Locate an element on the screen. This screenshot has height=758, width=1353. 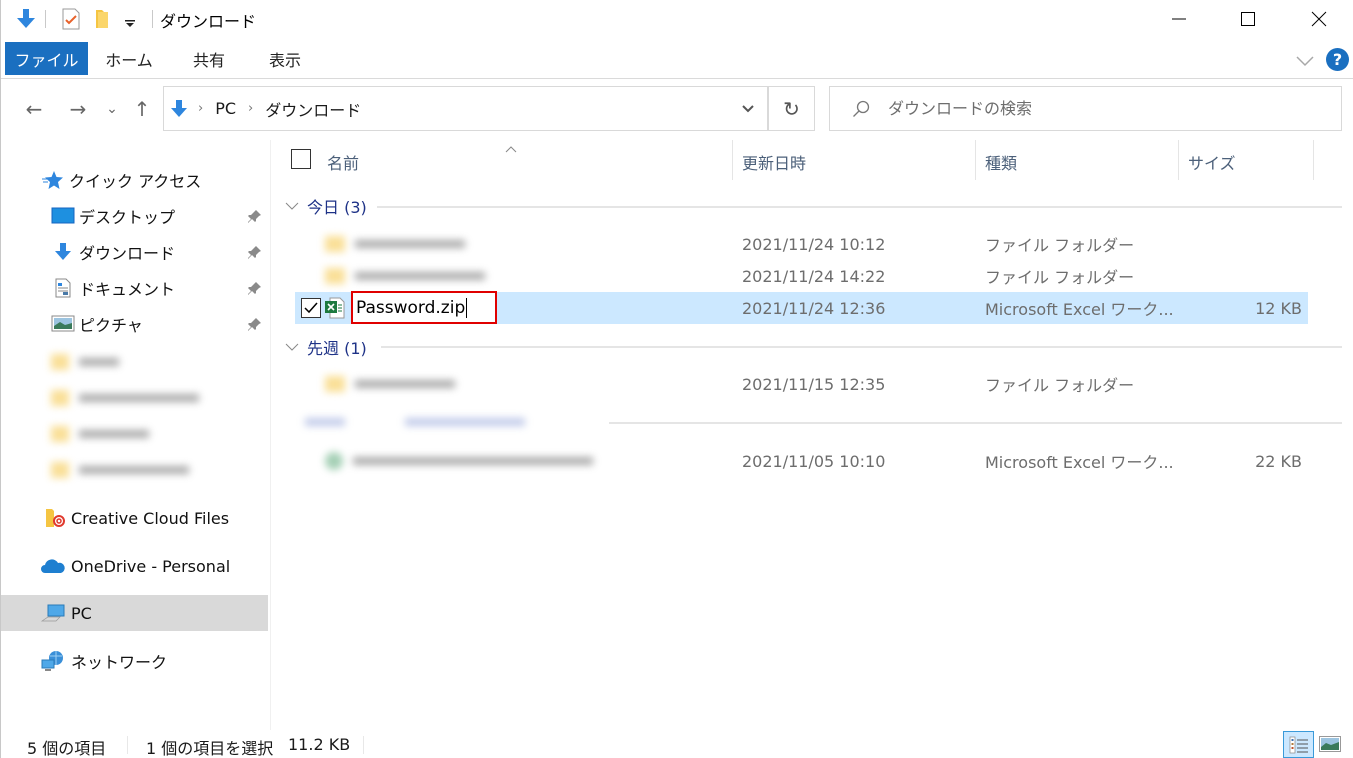
details-view-icon is located at coordinates (1298, 744).